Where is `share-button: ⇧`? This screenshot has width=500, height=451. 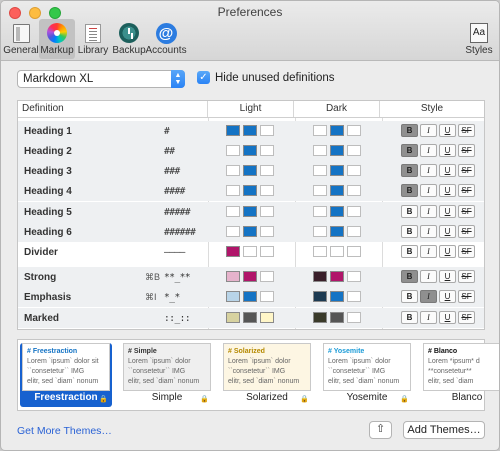 share-button: ⇧ is located at coordinates (380, 430).